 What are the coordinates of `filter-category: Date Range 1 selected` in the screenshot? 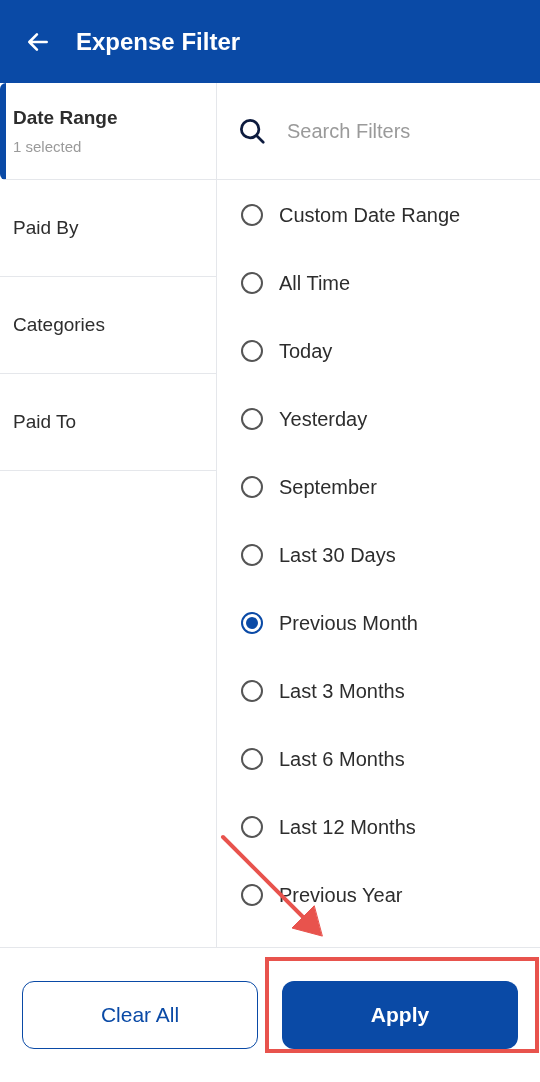 It's located at (108, 131).